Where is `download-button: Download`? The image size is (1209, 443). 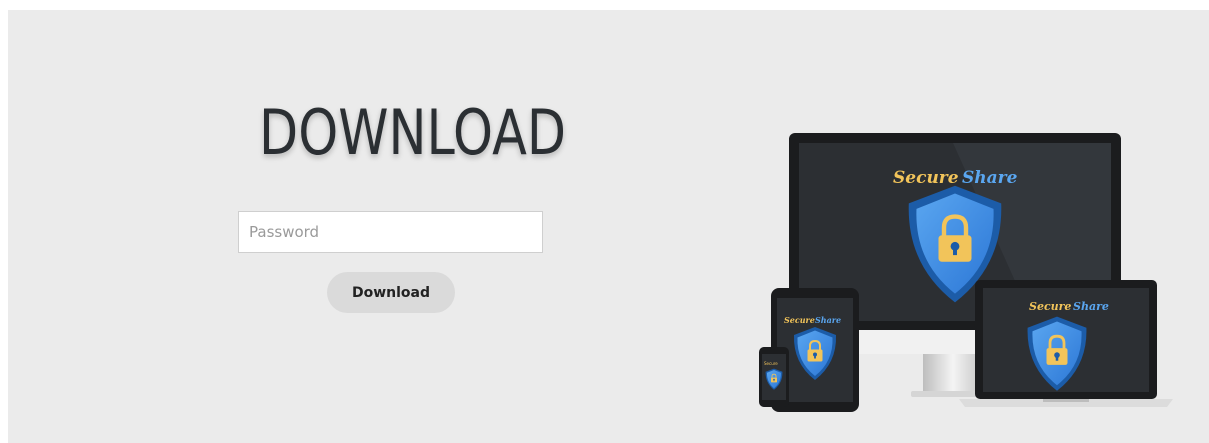 download-button: Download is located at coordinates (391, 292).